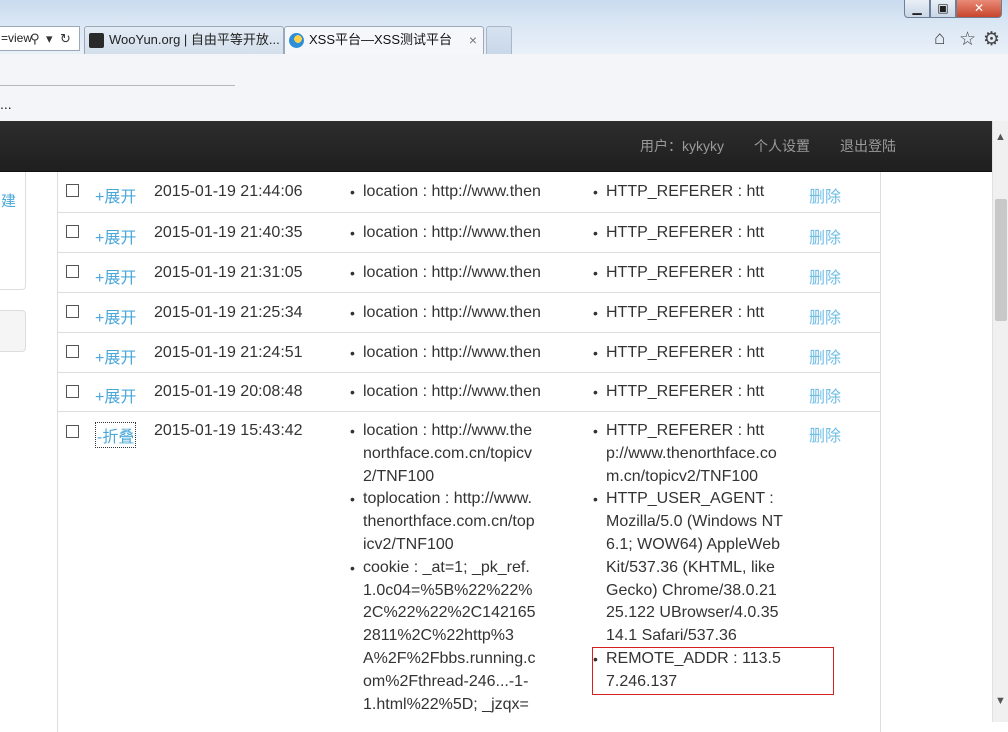 Image resolution: width=1008 pixels, height=732 pixels. I want to click on top-navbar: 用户：kykyky 个人设置 退出登陆, so click(496, 146).